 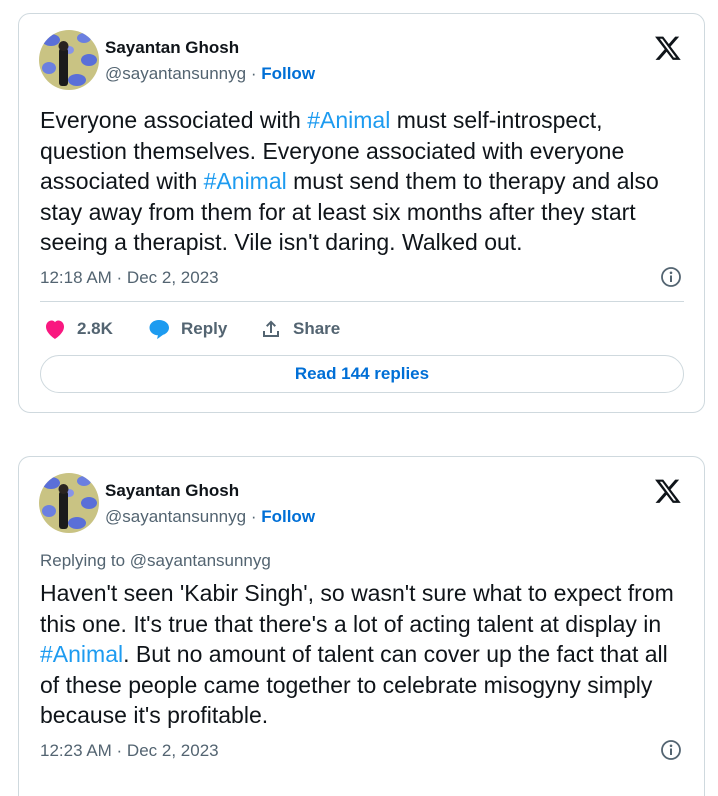 What do you see at coordinates (159, 330) in the screenshot?
I see `reply-bubble-icon` at bounding box center [159, 330].